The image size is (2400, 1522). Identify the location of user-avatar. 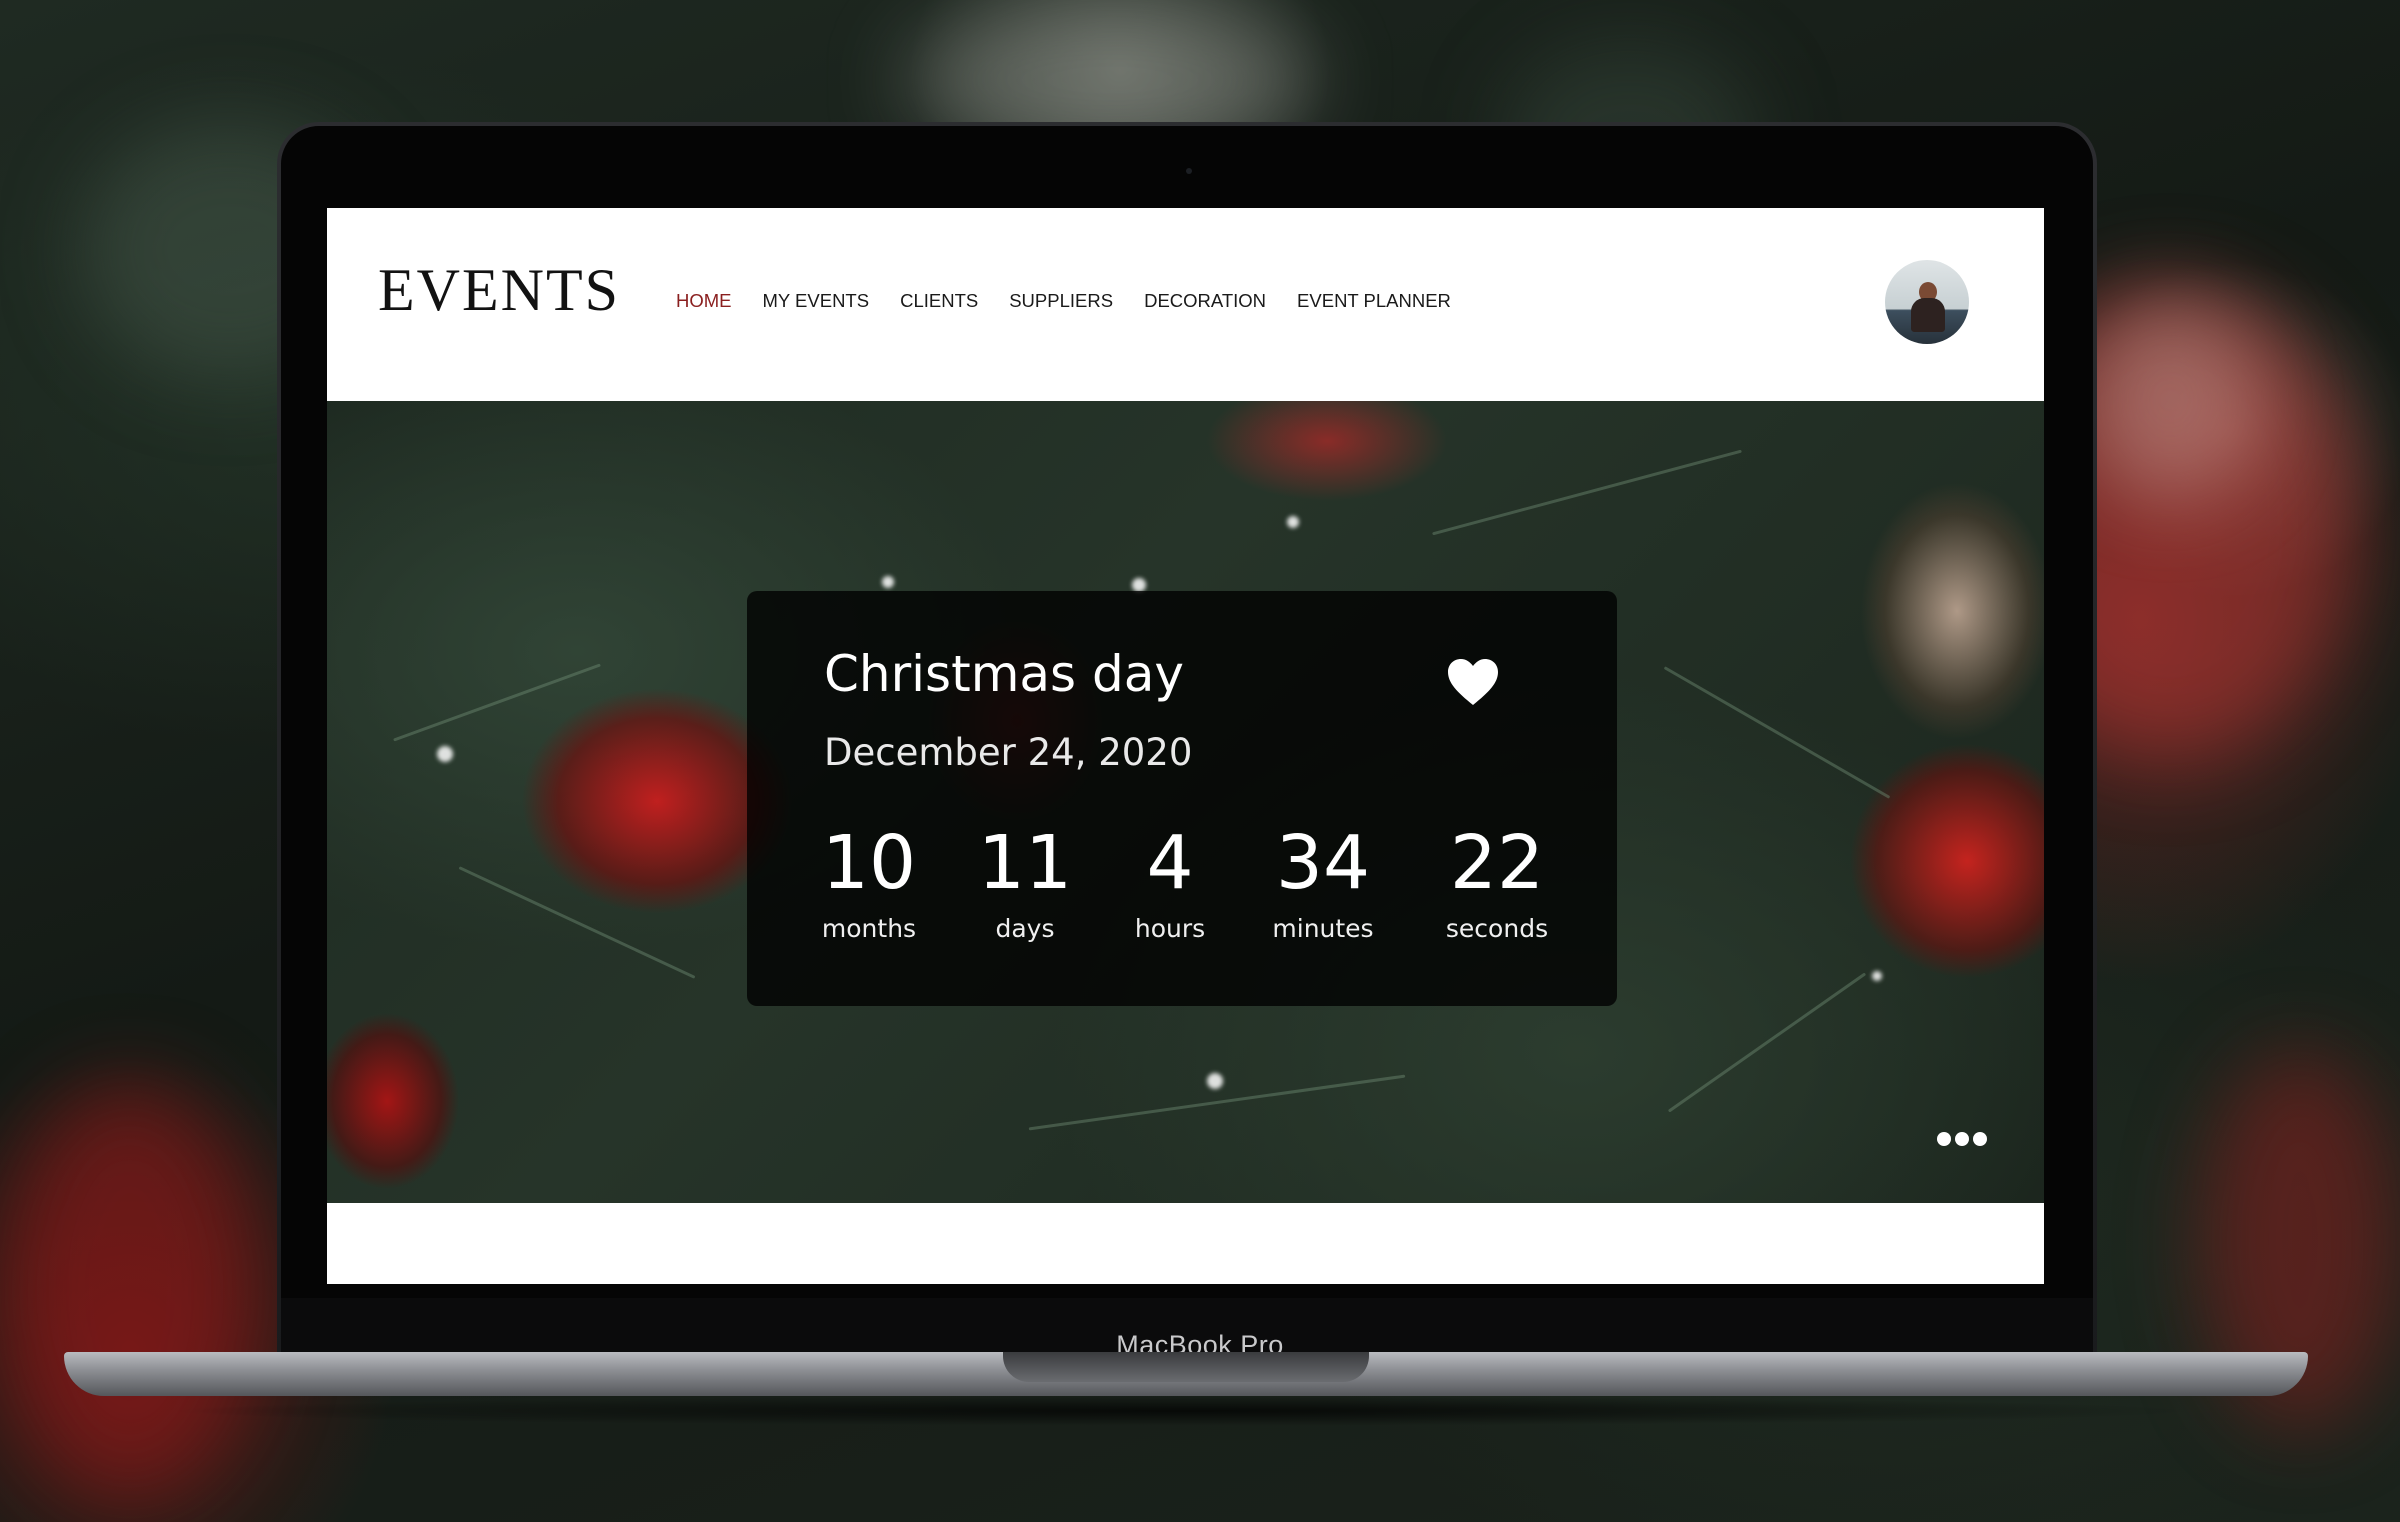
(1927, 302).